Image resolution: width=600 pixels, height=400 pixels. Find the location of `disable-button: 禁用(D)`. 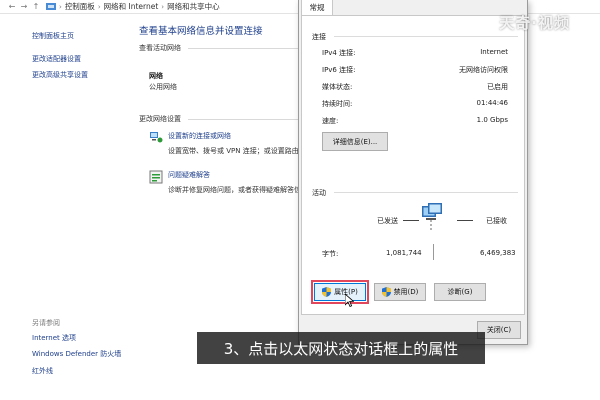

disable-button: 禁用(D) is located at coordinates (400, 292).